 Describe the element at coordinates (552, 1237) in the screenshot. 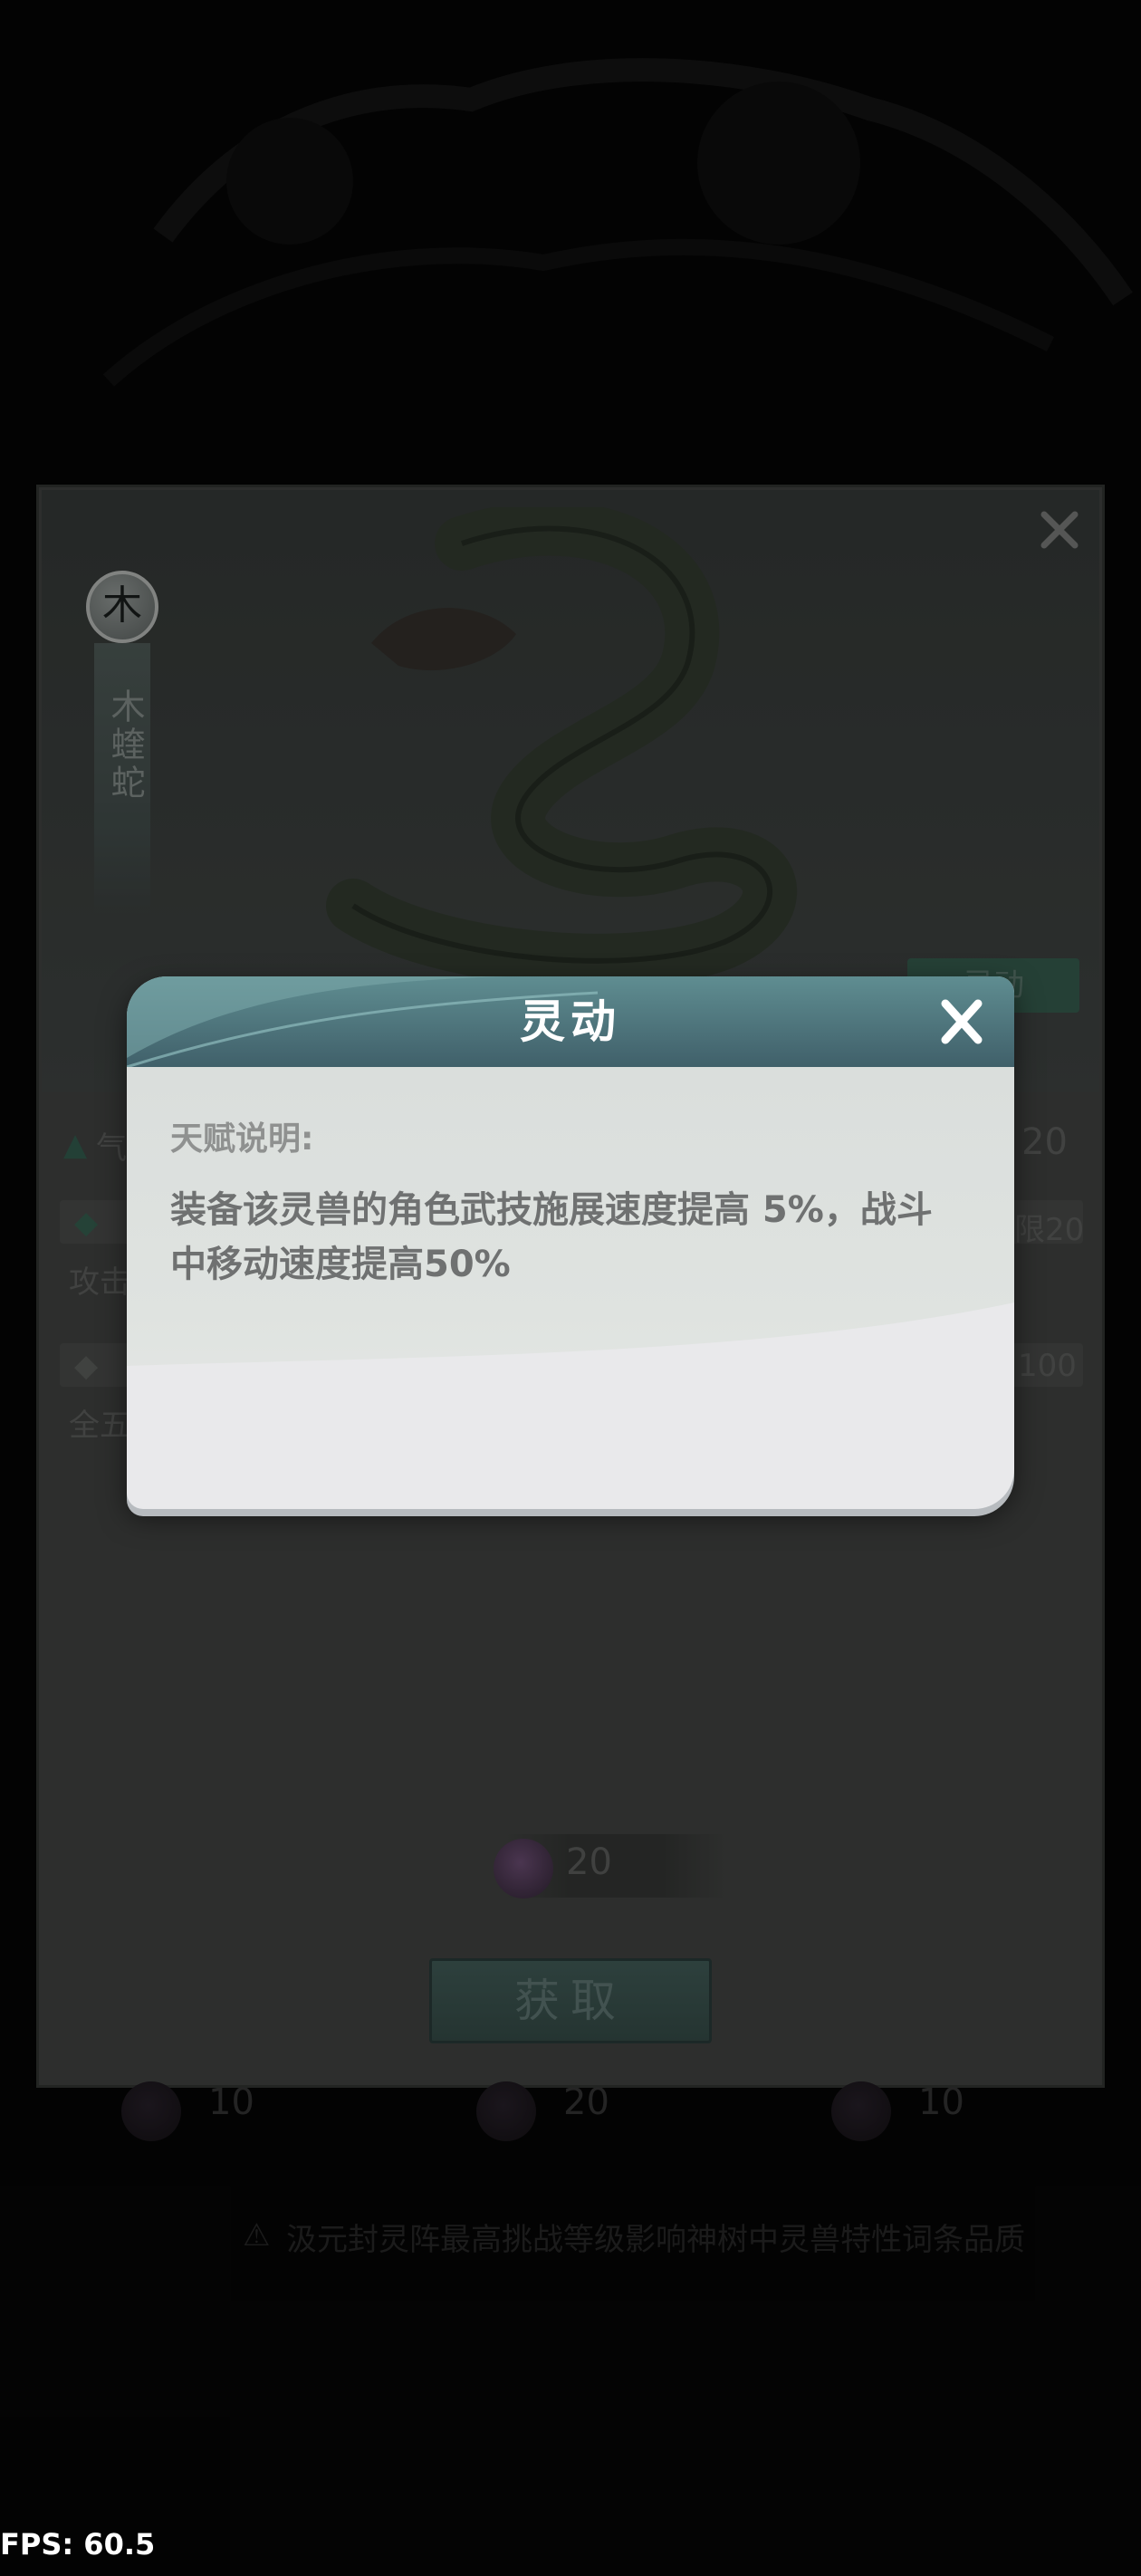

I see `talent-description: 装备该灵兽的角色武技施展速度提高 5%，战斗中移动速度提高50%` at that location.